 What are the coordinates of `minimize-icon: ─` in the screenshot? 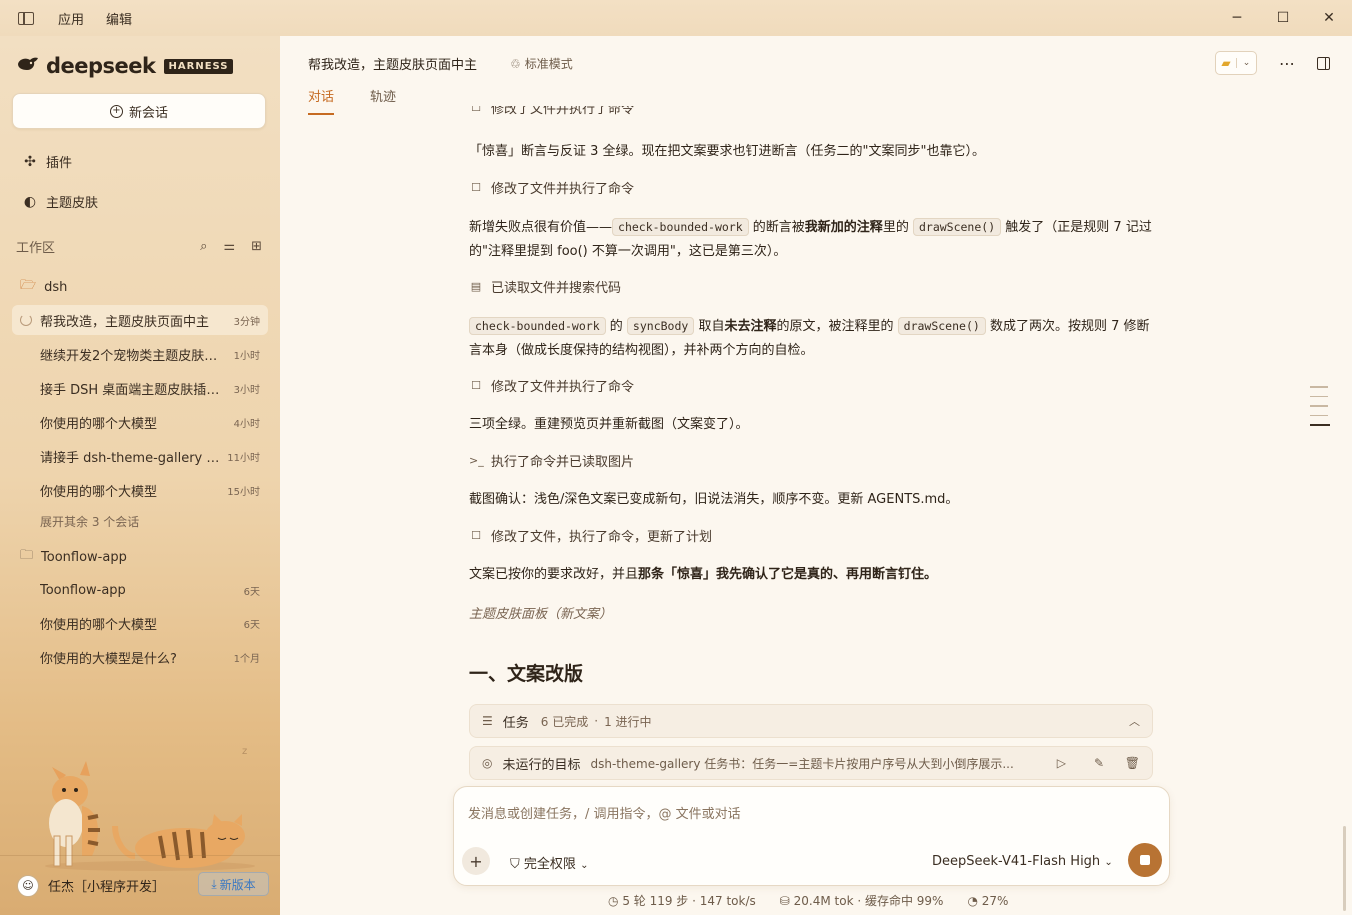 It's located at (1237, 18).